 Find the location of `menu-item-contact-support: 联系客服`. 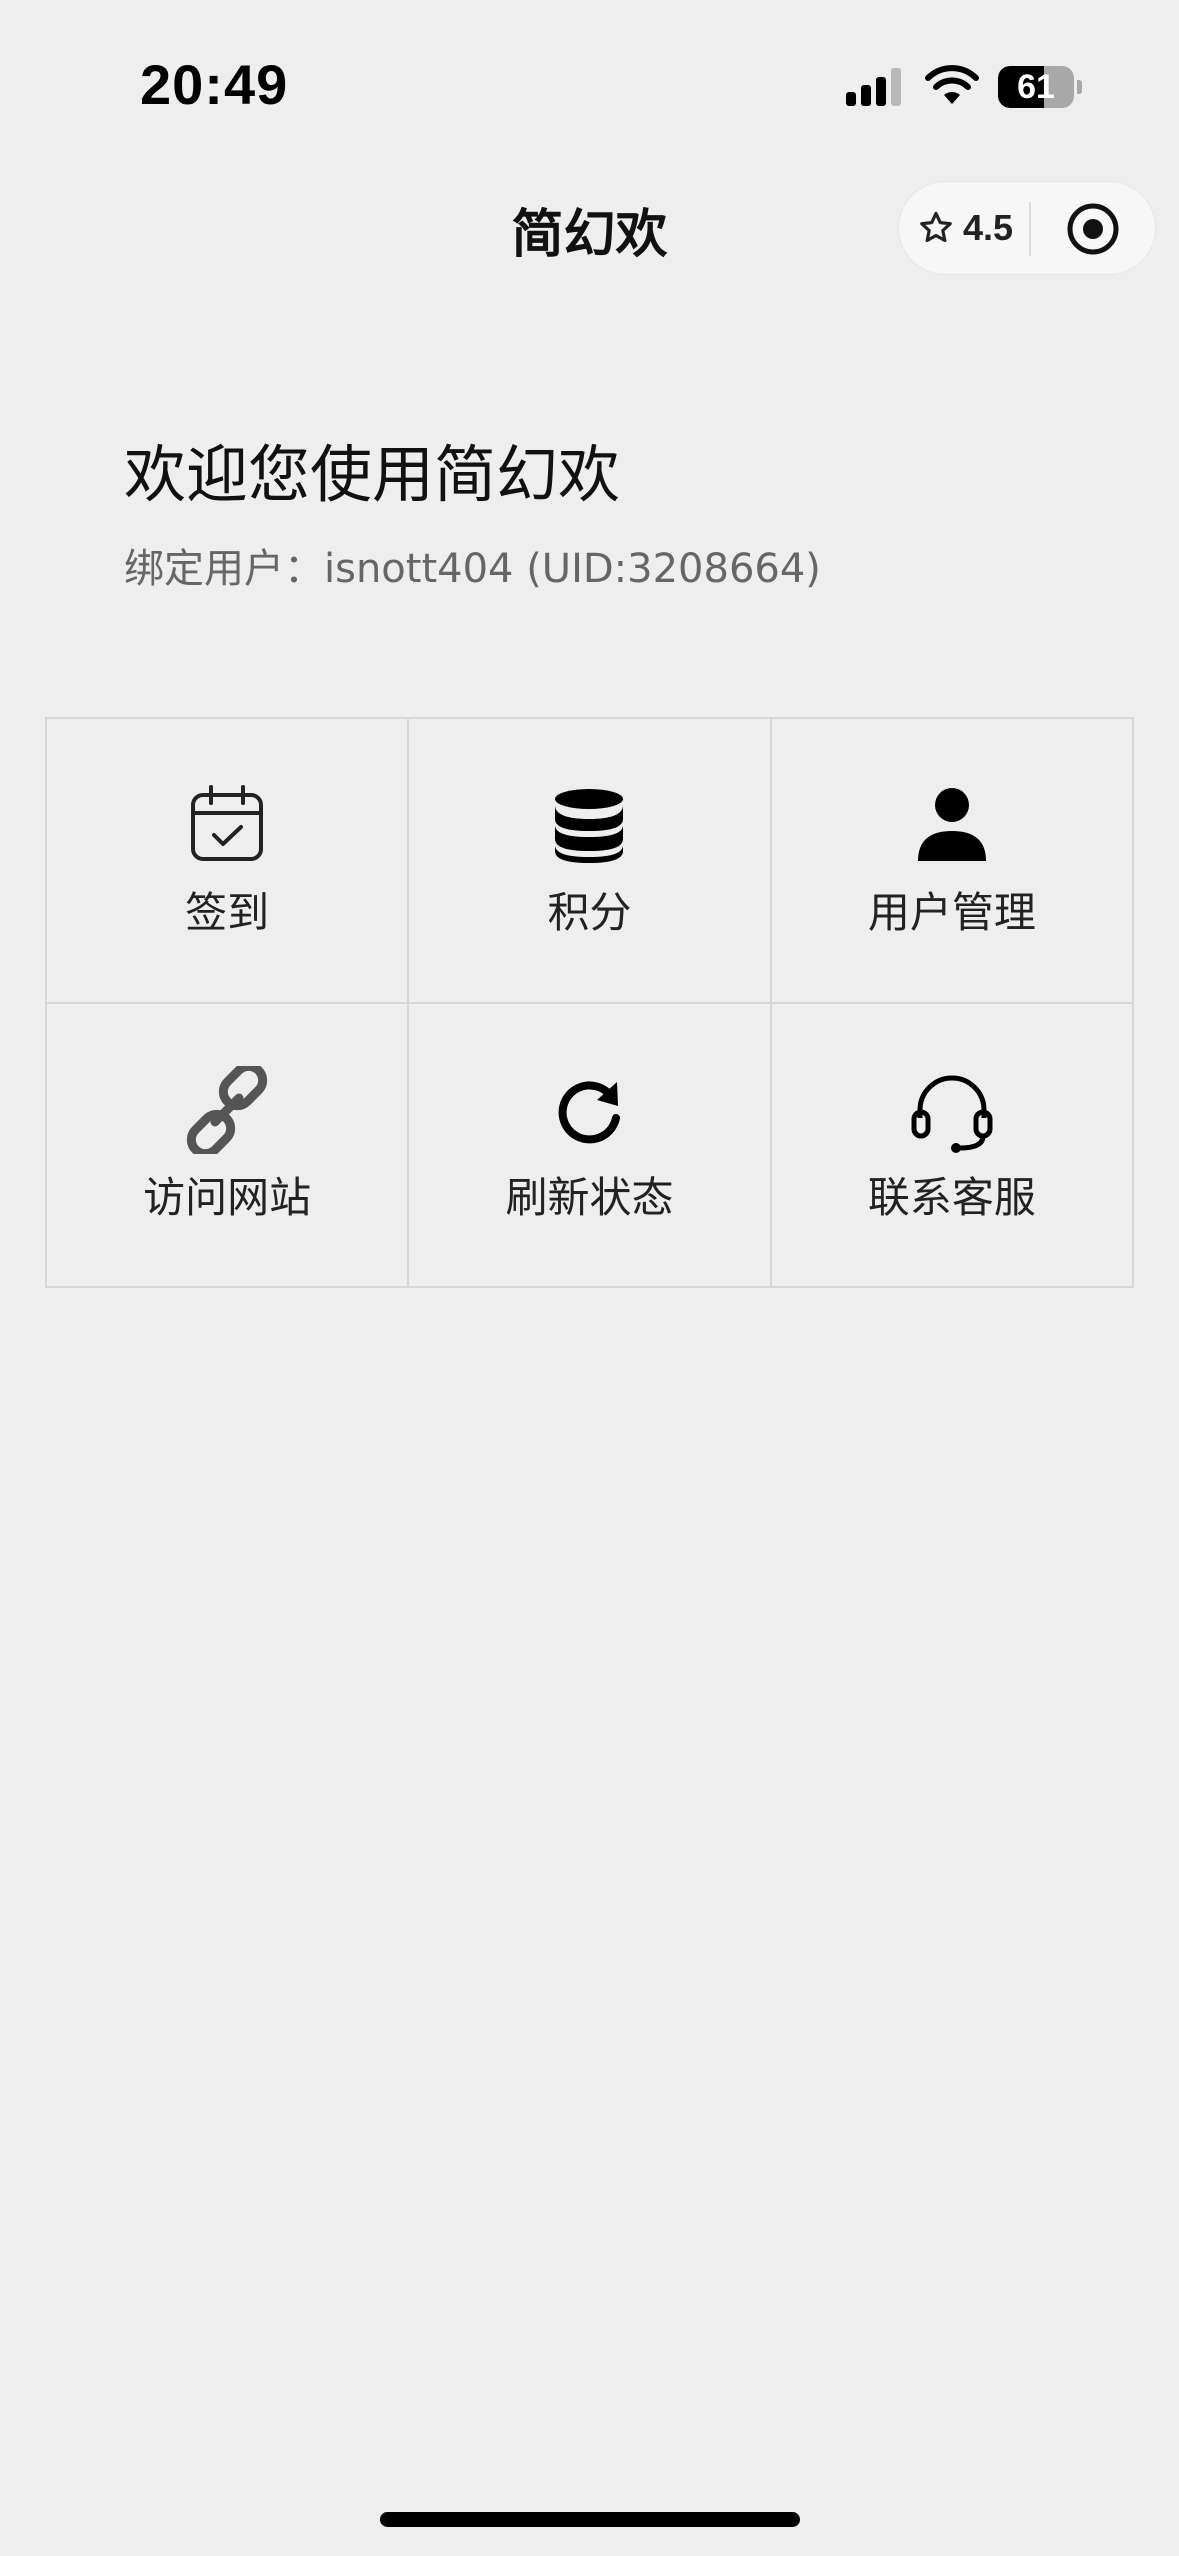

menu-item-contact-support: 联系客服 is located at coordinates (952, 1145).